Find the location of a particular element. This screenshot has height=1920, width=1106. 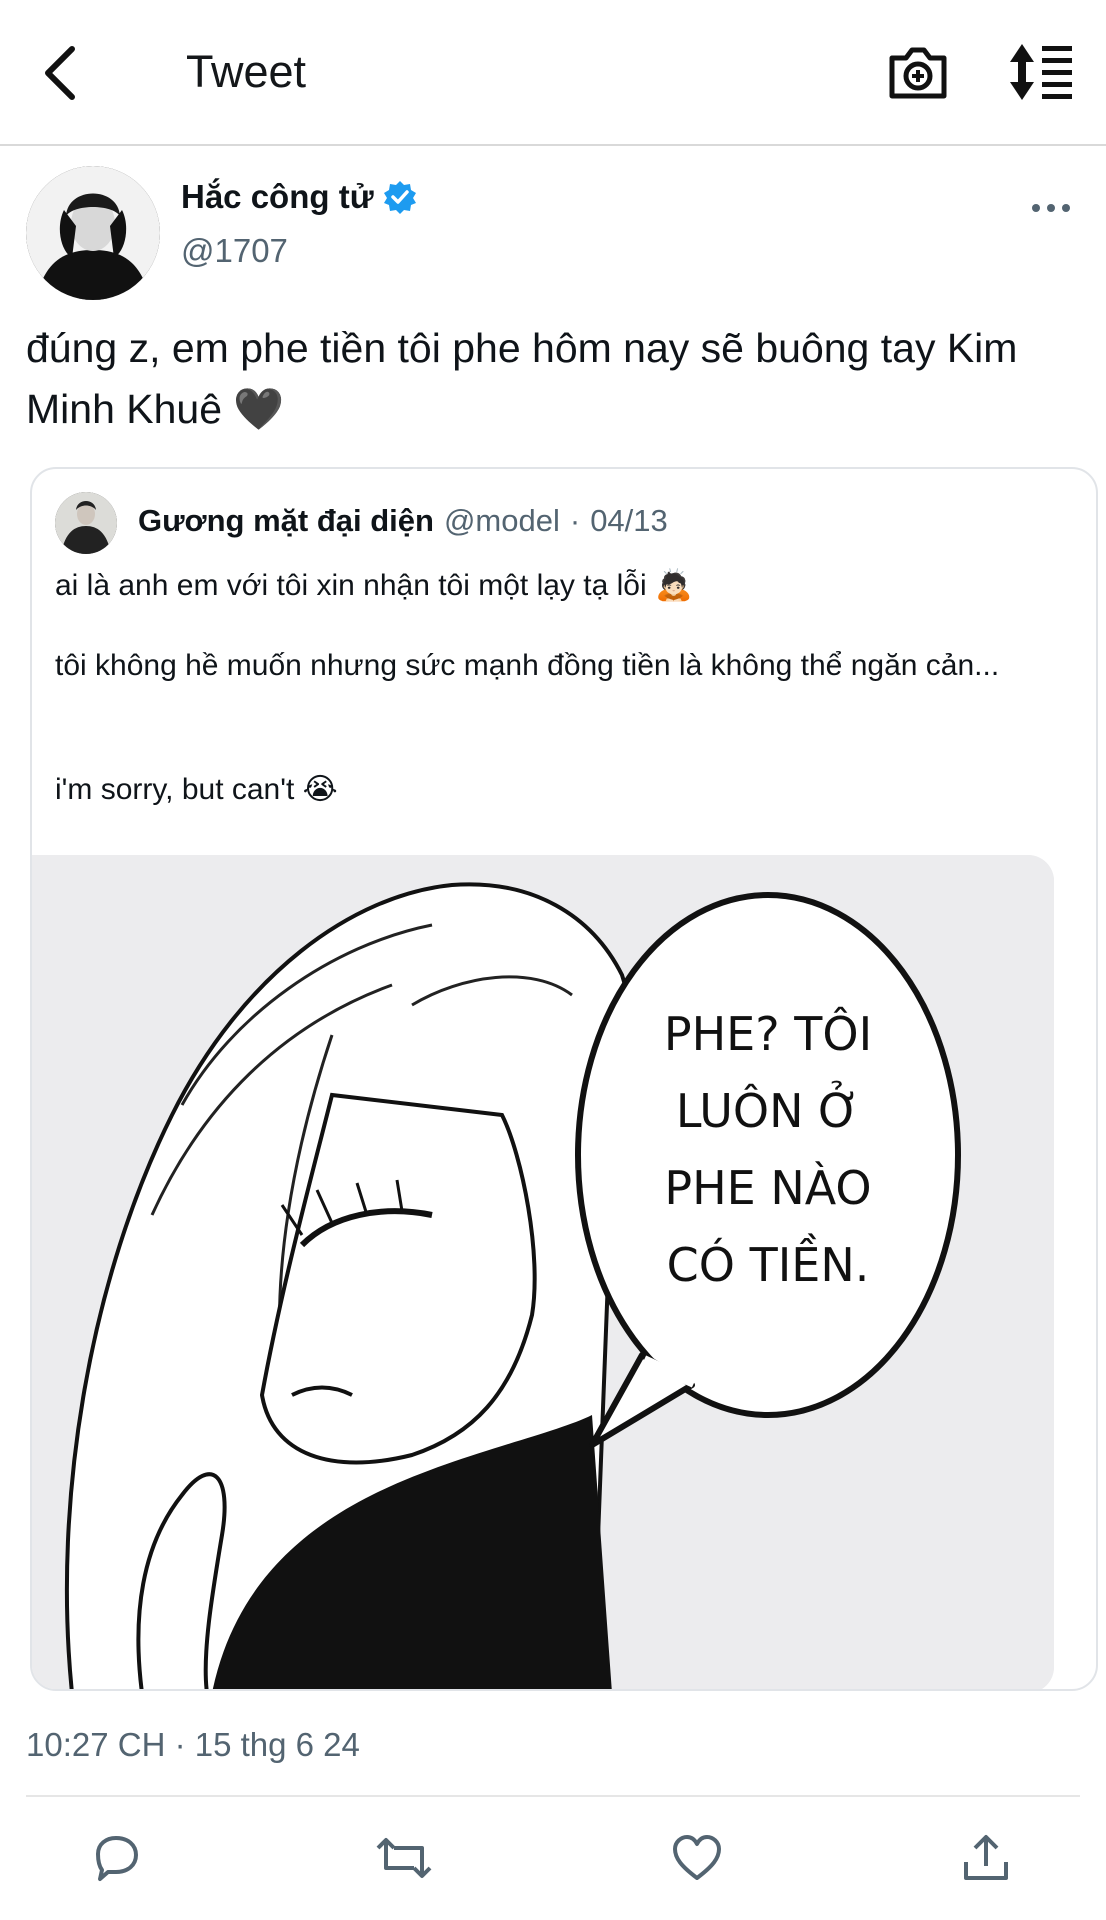

quoted-header: Gương mặt đại diện @model · 04/13 is located at coordinates (403, 521).